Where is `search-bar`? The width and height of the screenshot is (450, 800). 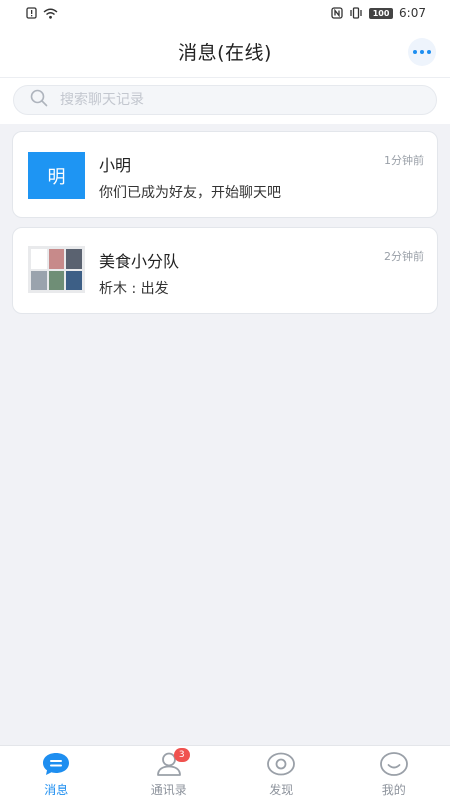 search-bar is located at coordinates (225, 101).